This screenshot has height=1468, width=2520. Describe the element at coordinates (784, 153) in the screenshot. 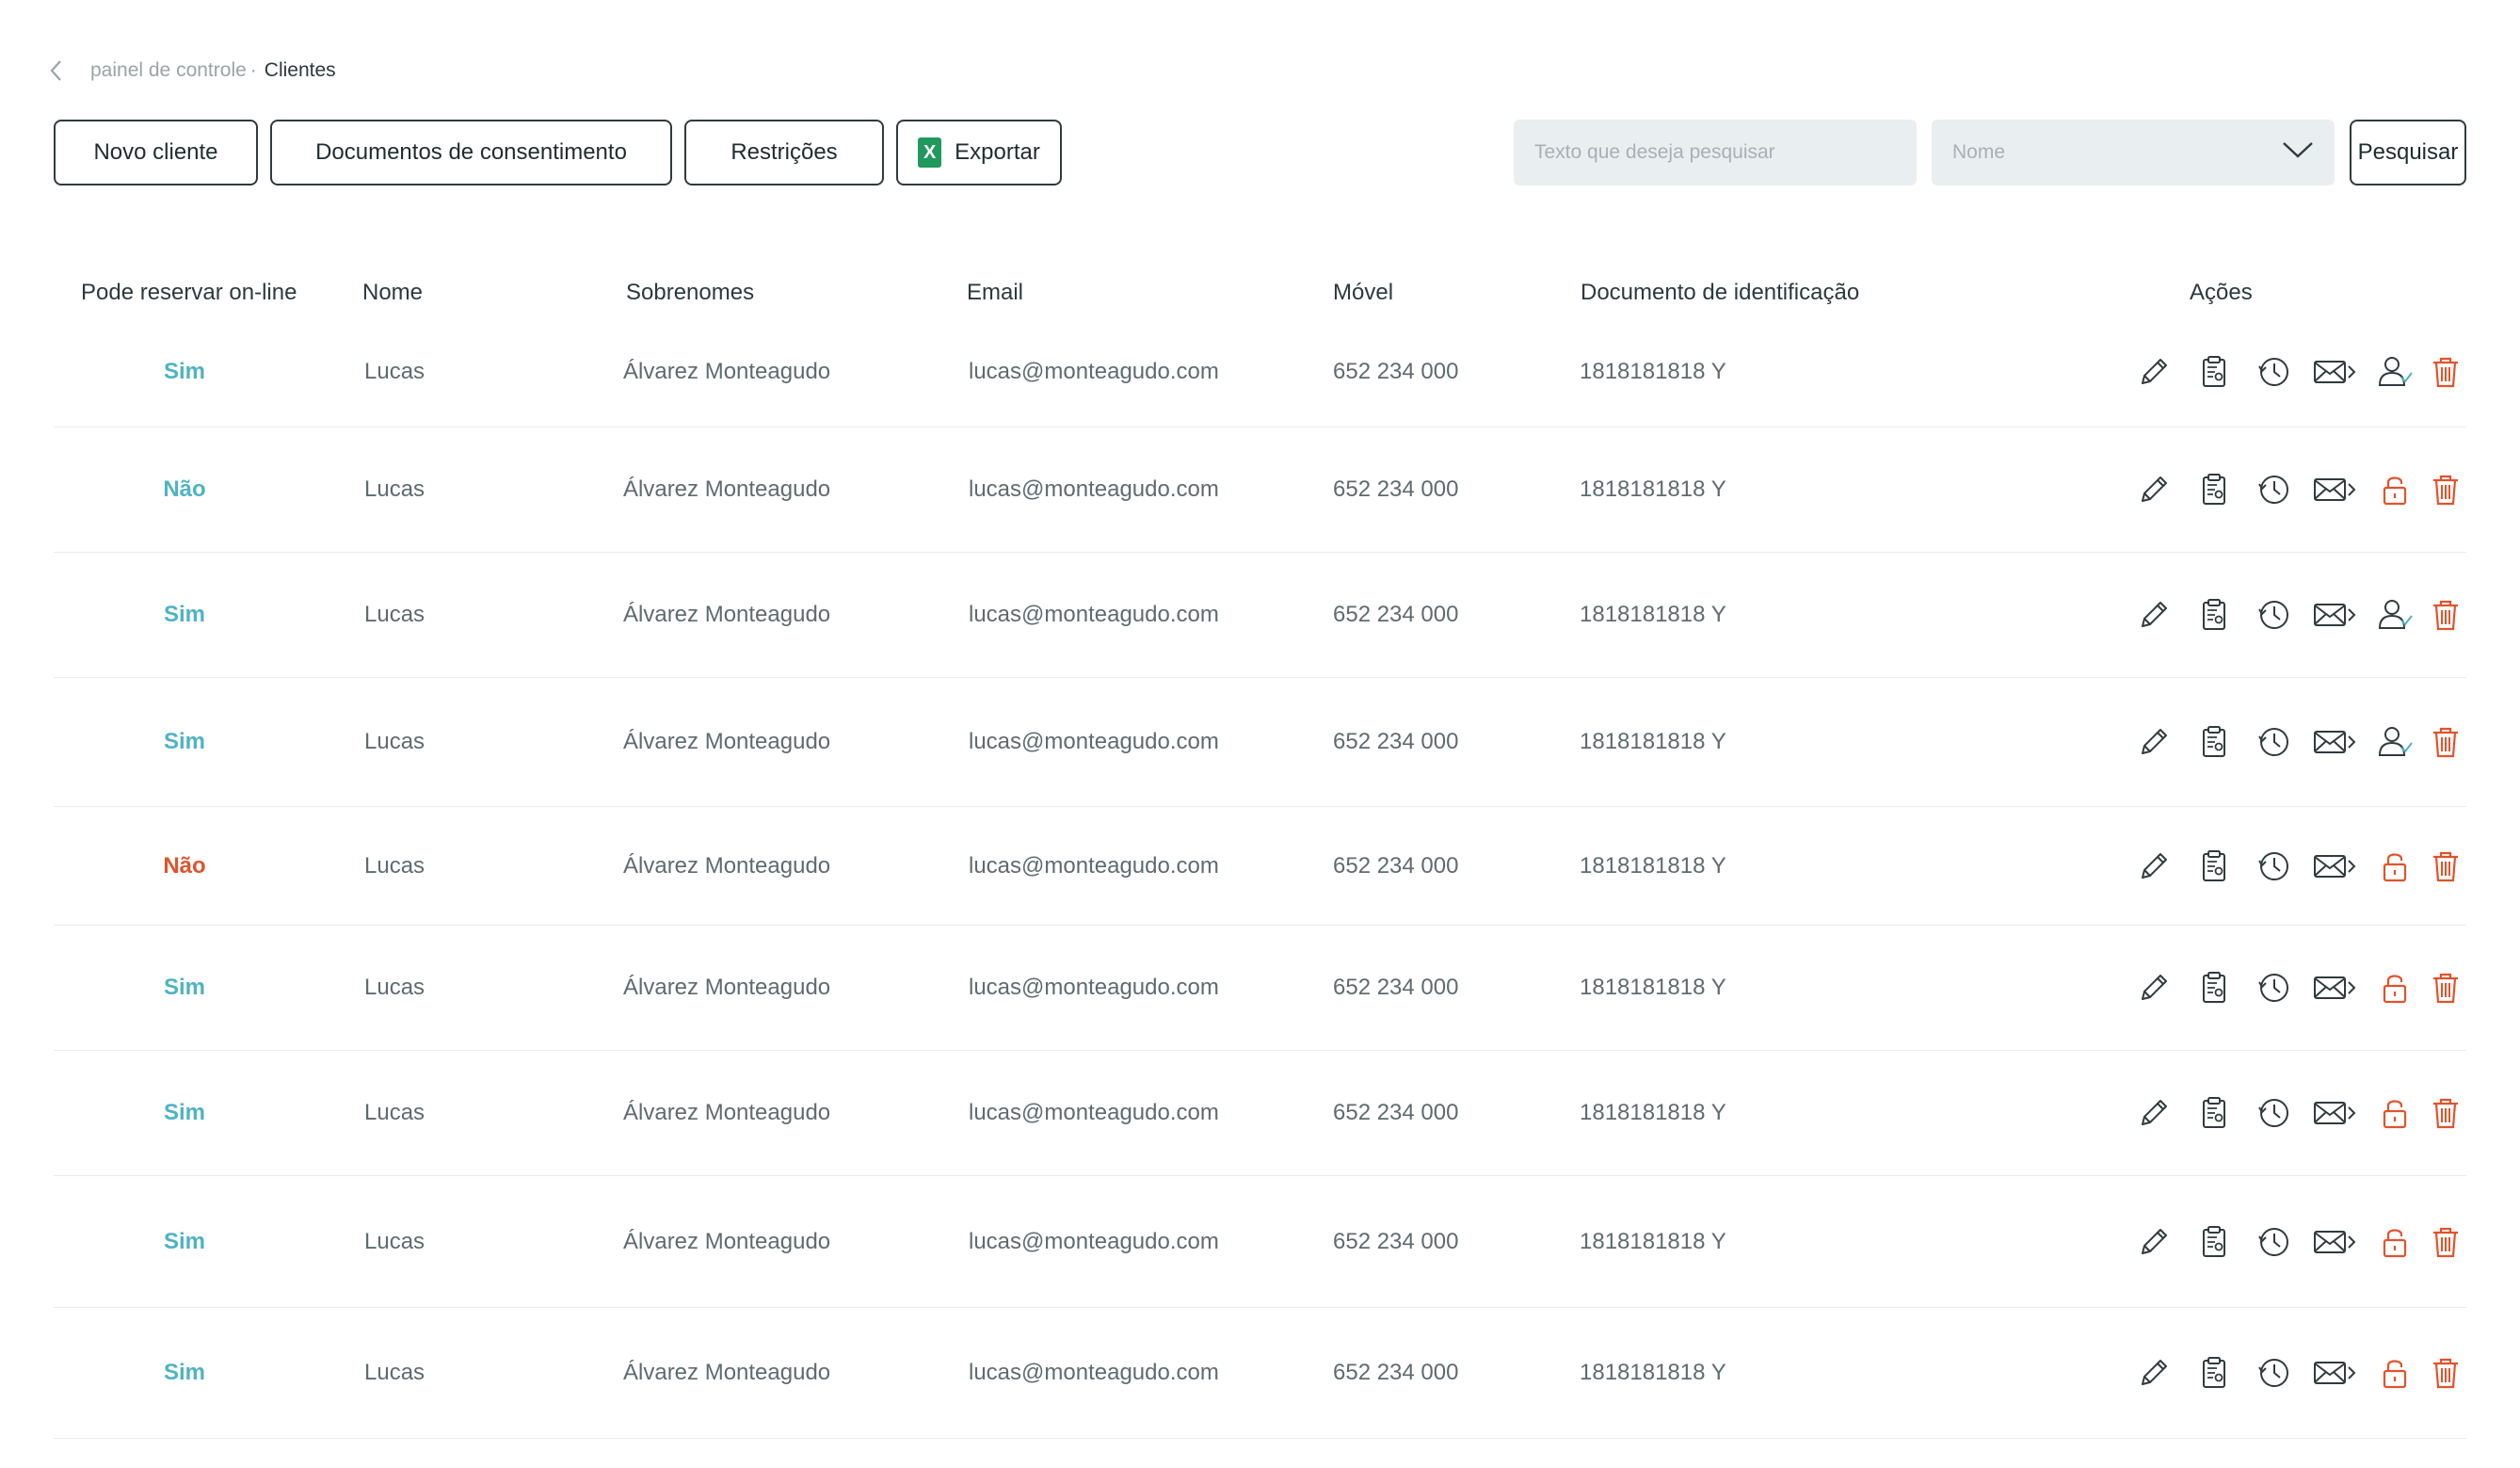

I see `restrictions-button: Restrições` at that location.